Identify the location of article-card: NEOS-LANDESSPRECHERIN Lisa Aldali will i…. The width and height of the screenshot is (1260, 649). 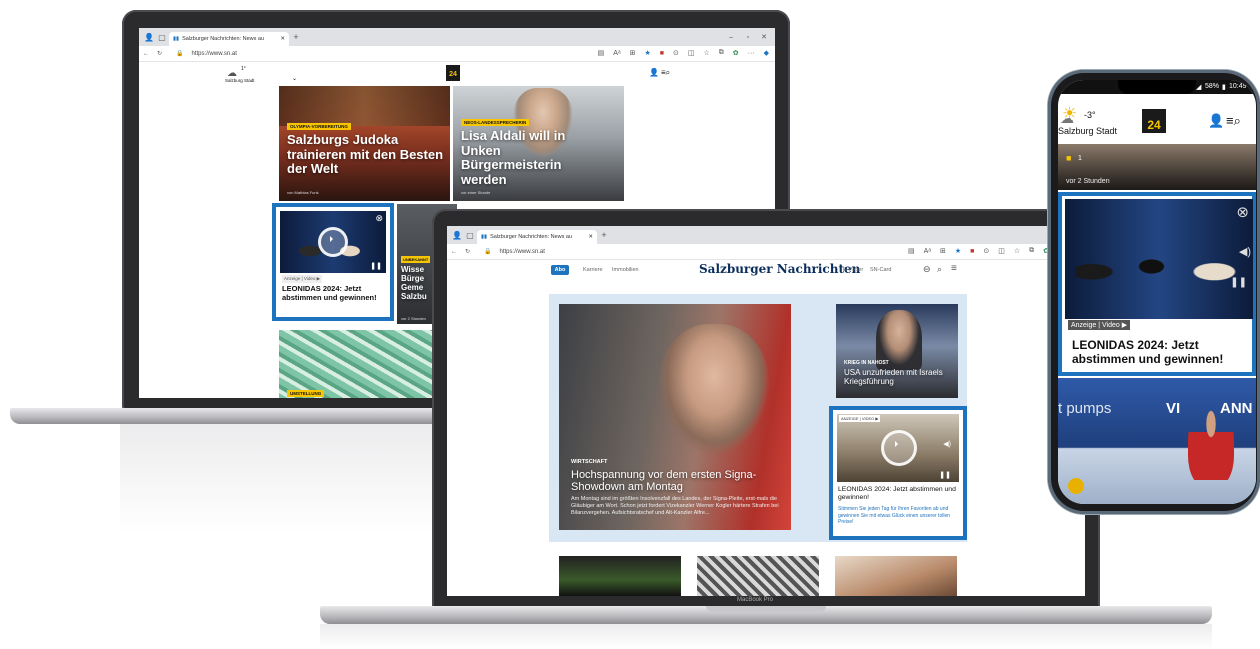
(538, 143).